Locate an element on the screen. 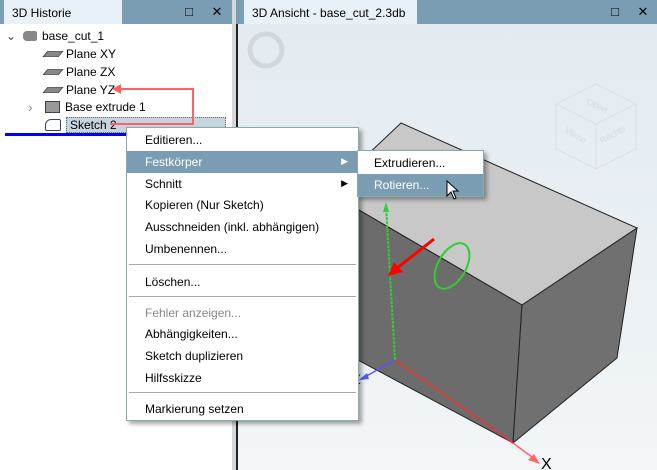 The height and width of the screenshot is (470, 657). menu-item-markierung-setzen: Markierung setzen is located at coordinates (242, 409).